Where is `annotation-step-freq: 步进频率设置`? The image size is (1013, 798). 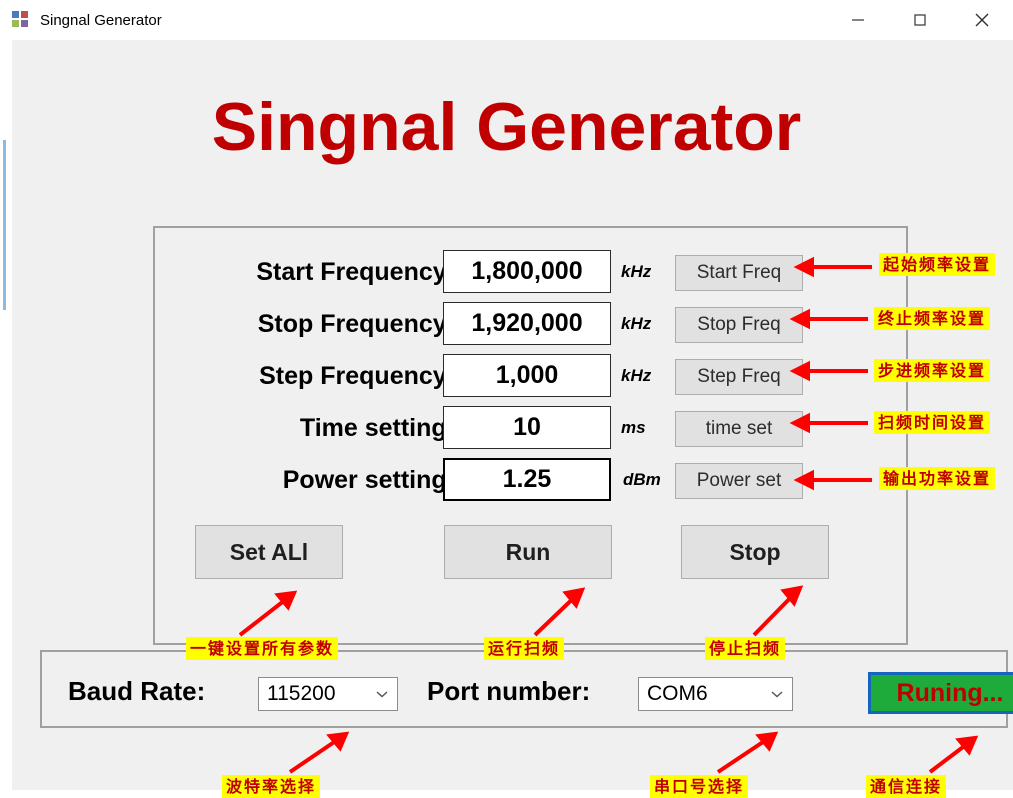 annotation-step-freq: 步进频率设置 is located at coordinates (932, 371).